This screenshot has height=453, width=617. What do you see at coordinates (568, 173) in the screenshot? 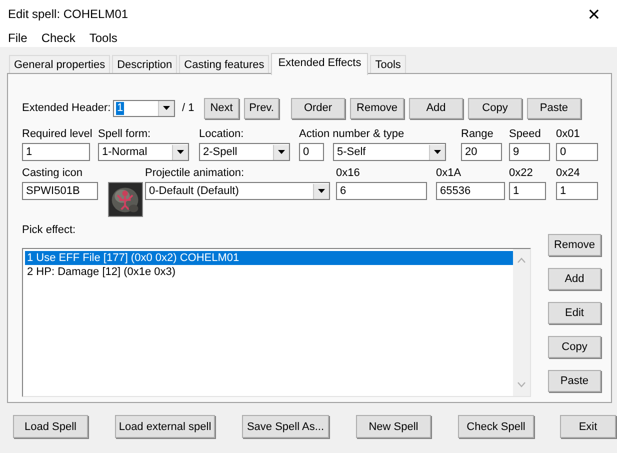
I see `field-label: 0x24` at bounding box center [568, 173].